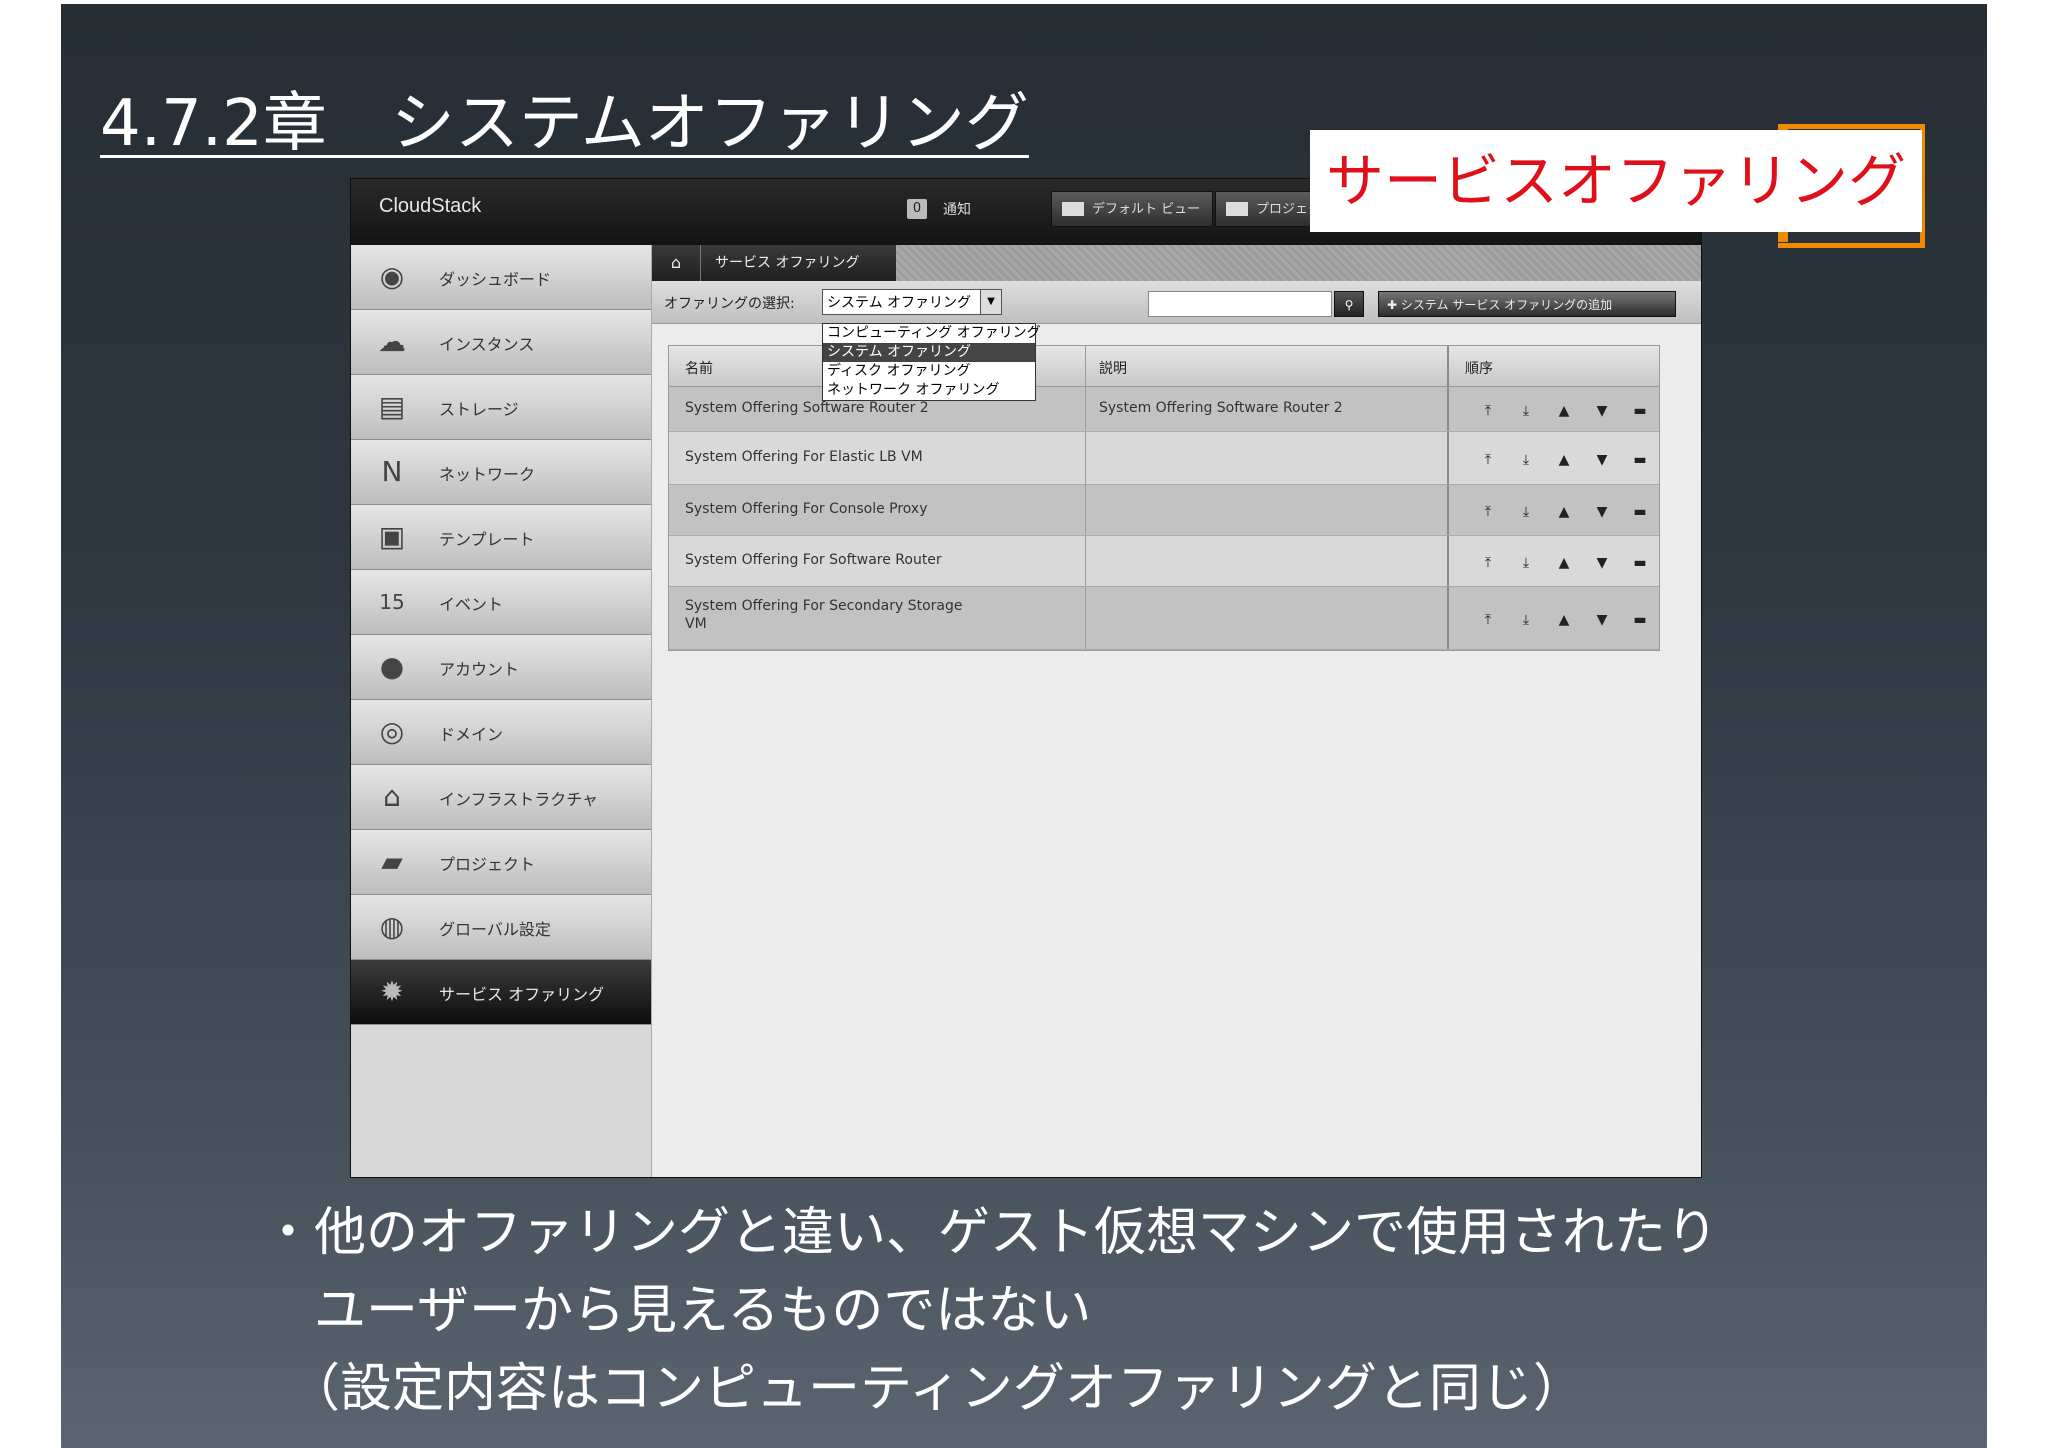  Describe the element at coordinates (471, 734) in the screenshot. I see `sidebar-item-label: ドメイン` at that location.